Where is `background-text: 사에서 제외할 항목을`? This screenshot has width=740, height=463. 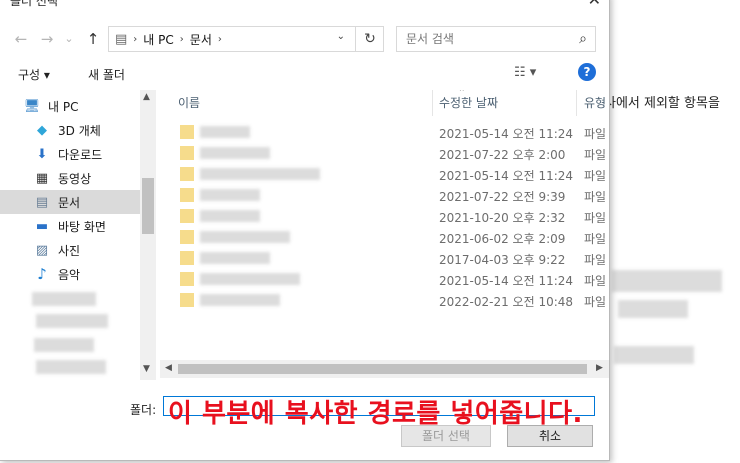 background-text: 사에서 제외할 항목을 is located at coordinates (662, 103).